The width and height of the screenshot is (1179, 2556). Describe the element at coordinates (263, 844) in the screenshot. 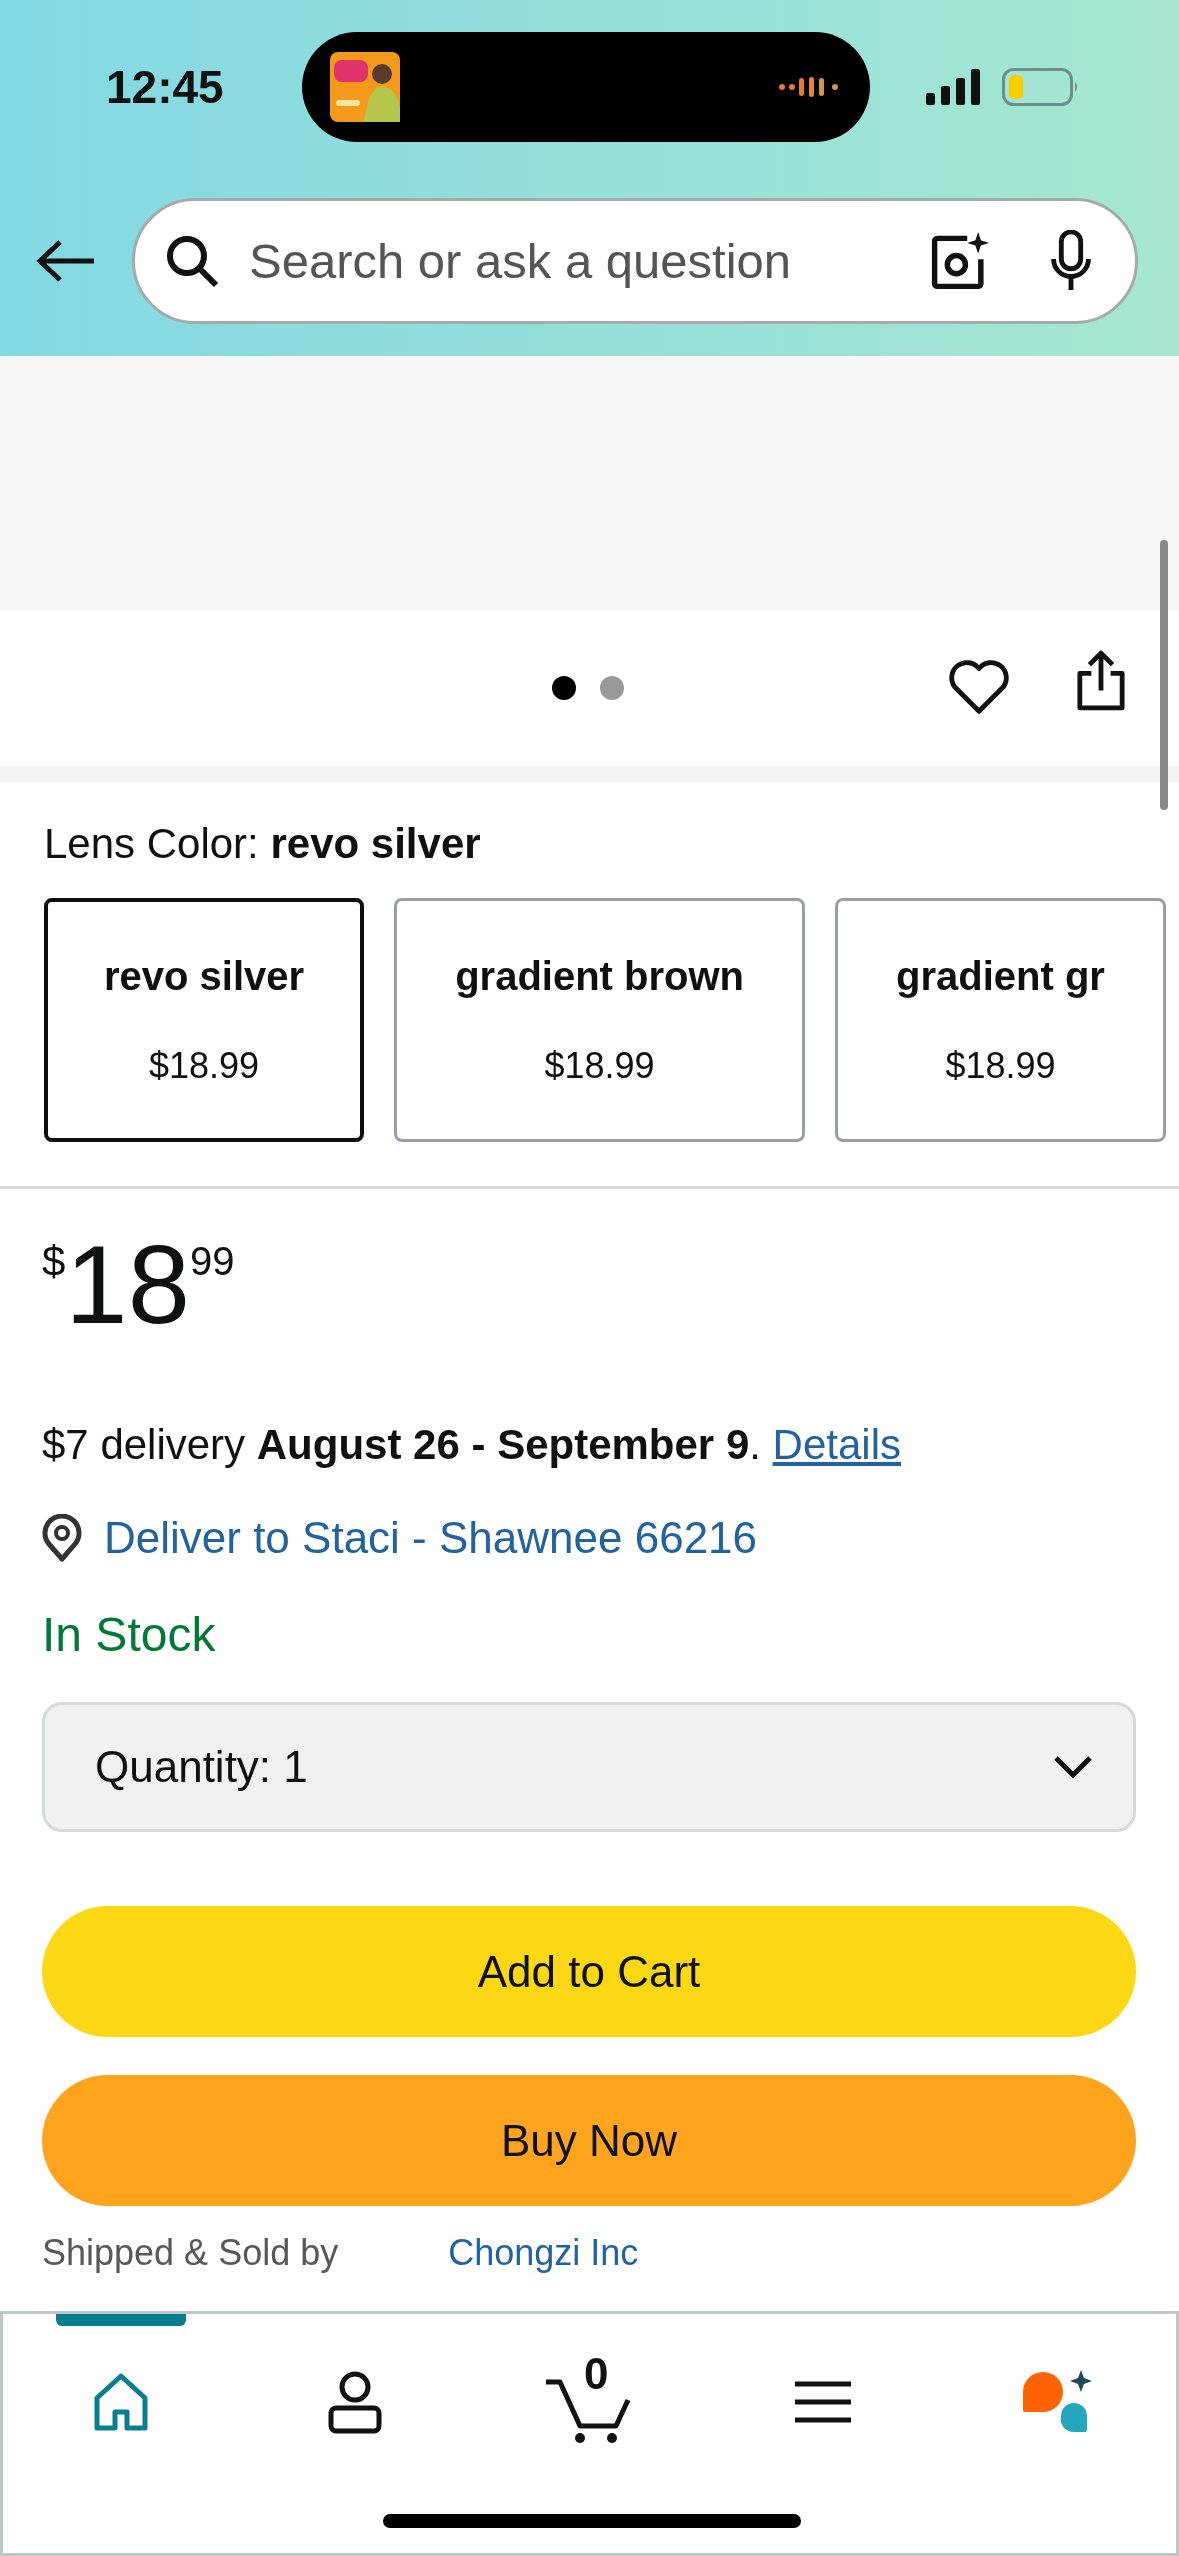

I see `lens-color-label: Lens Color: revo silver` at that location.